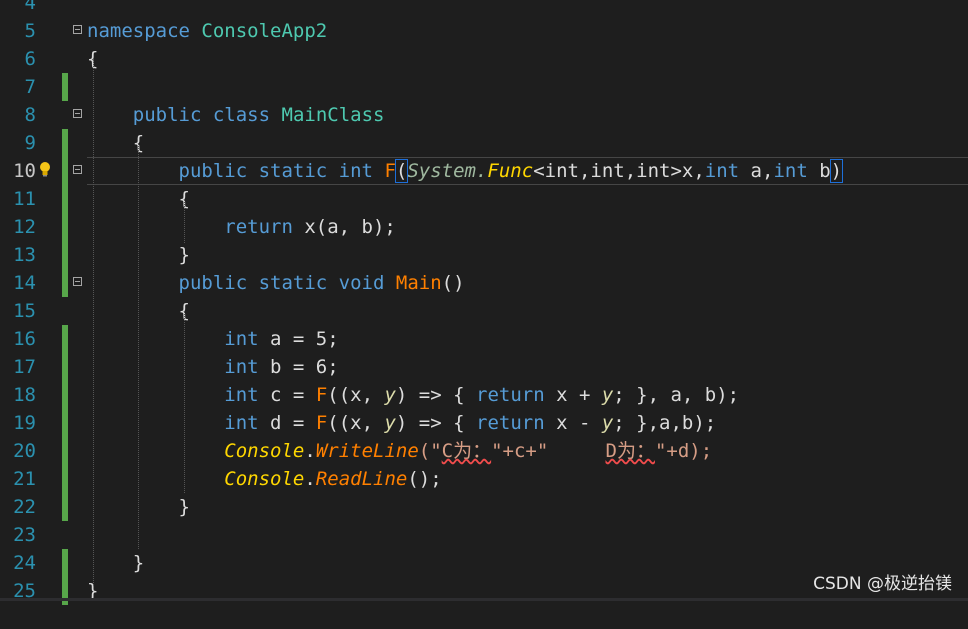  Describe the element at coordinates (298, 367) in the screenshot. I see `code-text: b = 6;` at that location.